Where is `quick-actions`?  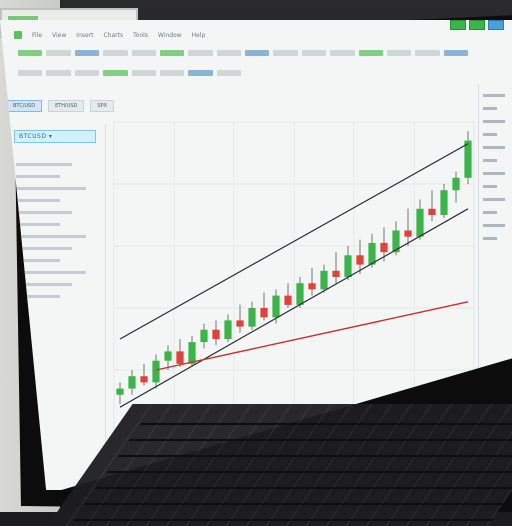 quick-actions is located at coordinates (477, 25).